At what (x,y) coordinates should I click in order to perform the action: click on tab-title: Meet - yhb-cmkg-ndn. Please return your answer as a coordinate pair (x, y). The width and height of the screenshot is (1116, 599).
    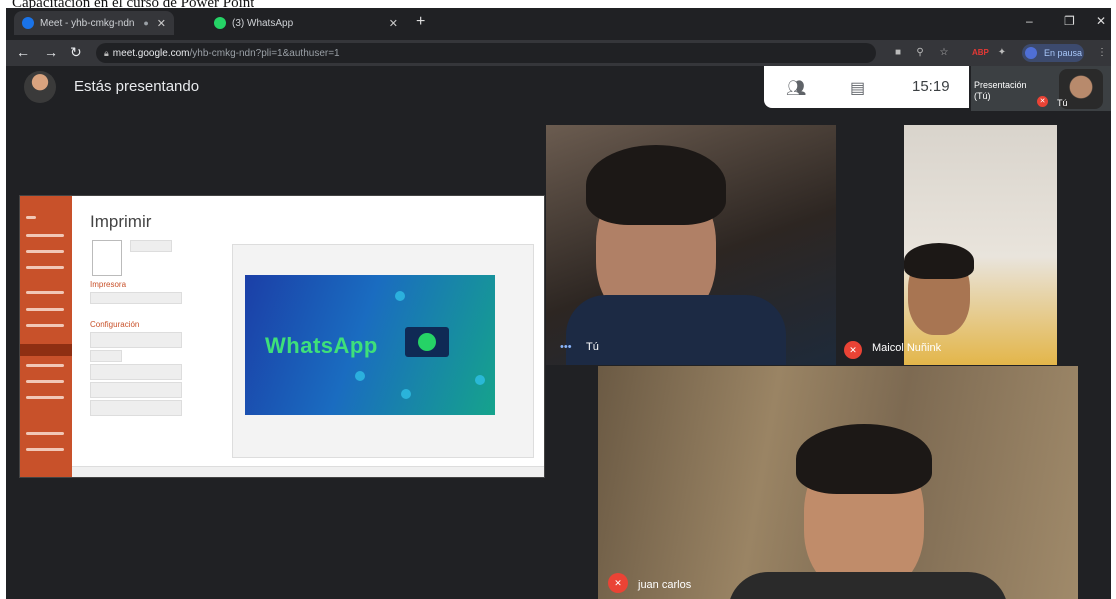
    Looking at the image, I should click on (87, 23).